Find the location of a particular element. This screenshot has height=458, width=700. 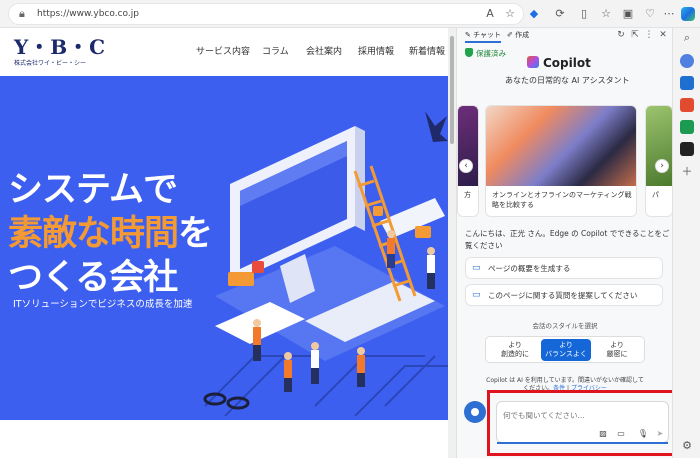

carousel-card-marketing: オンラインとオフラインのマーケティング戦略を比較する is located at coordinates (561, 161).